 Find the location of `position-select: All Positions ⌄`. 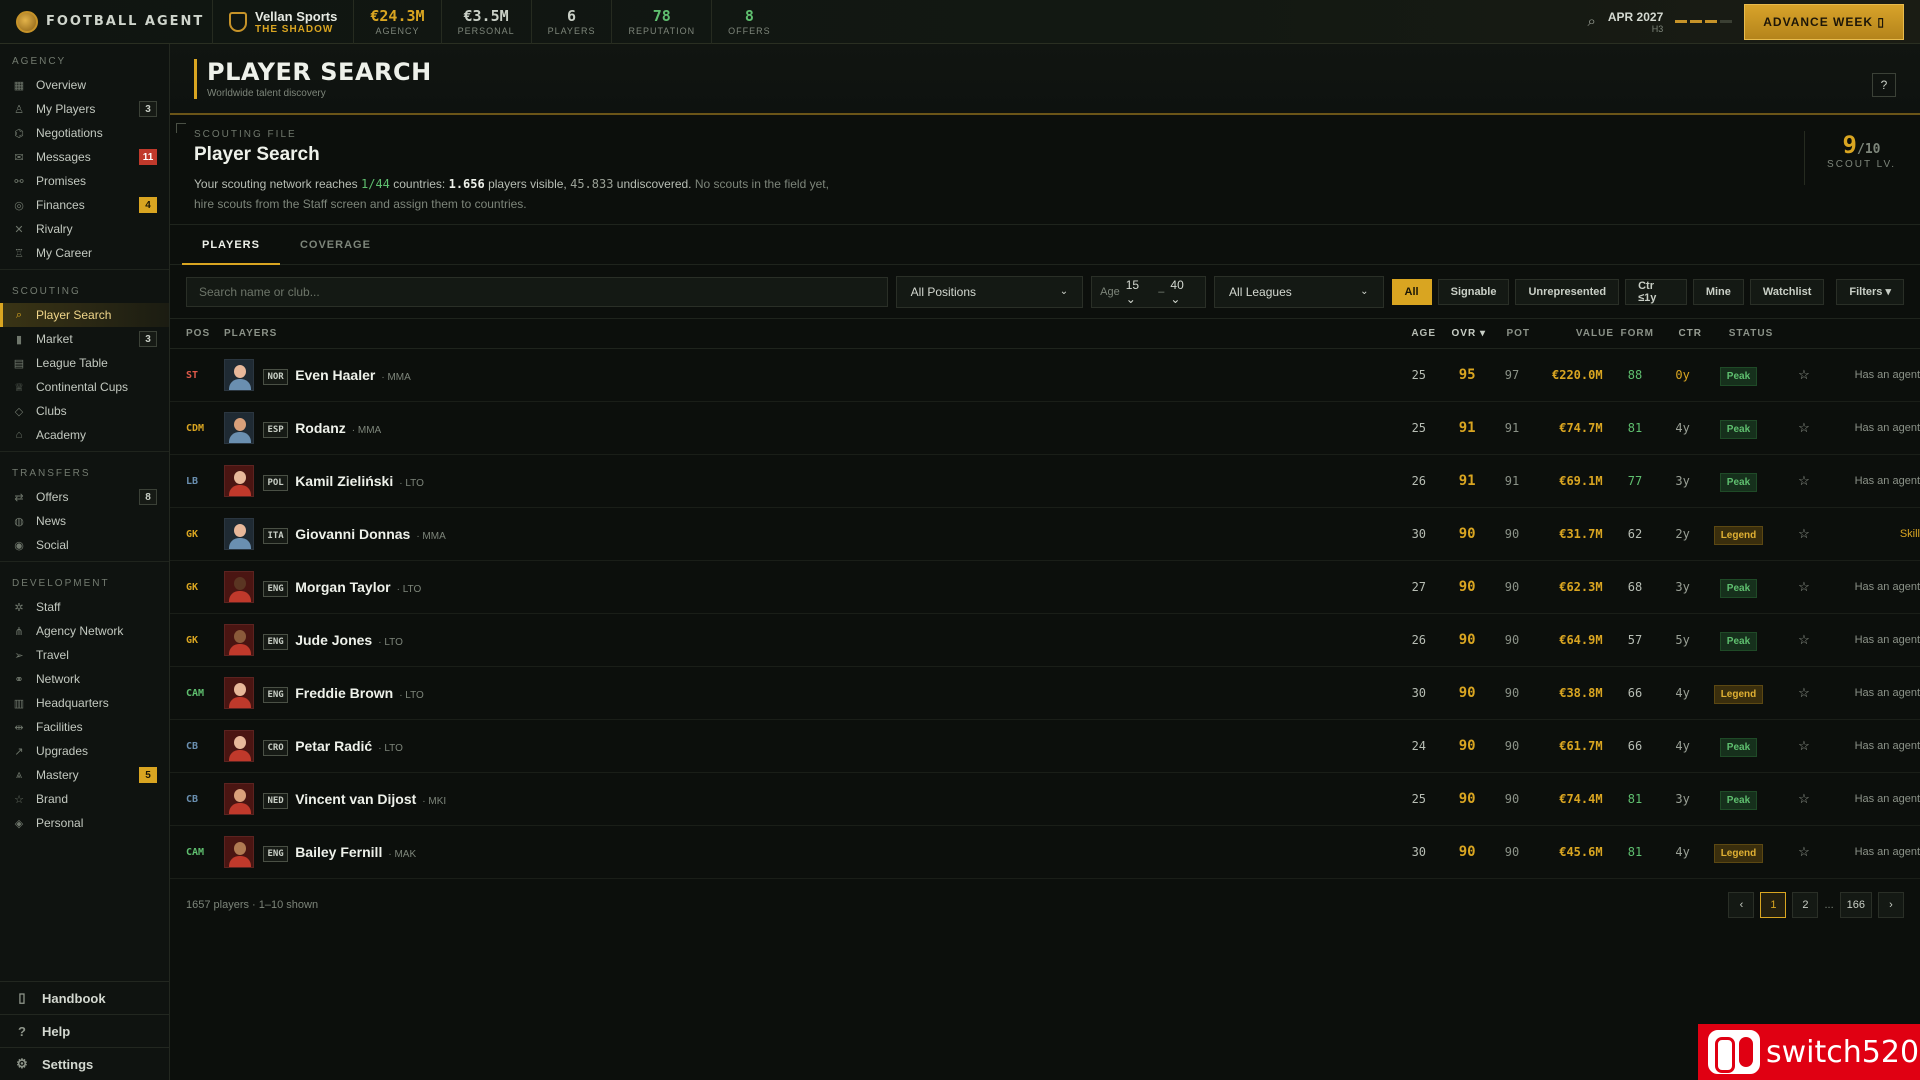

position-select: All Positions ⌄ is located at coordinates (989, 291).